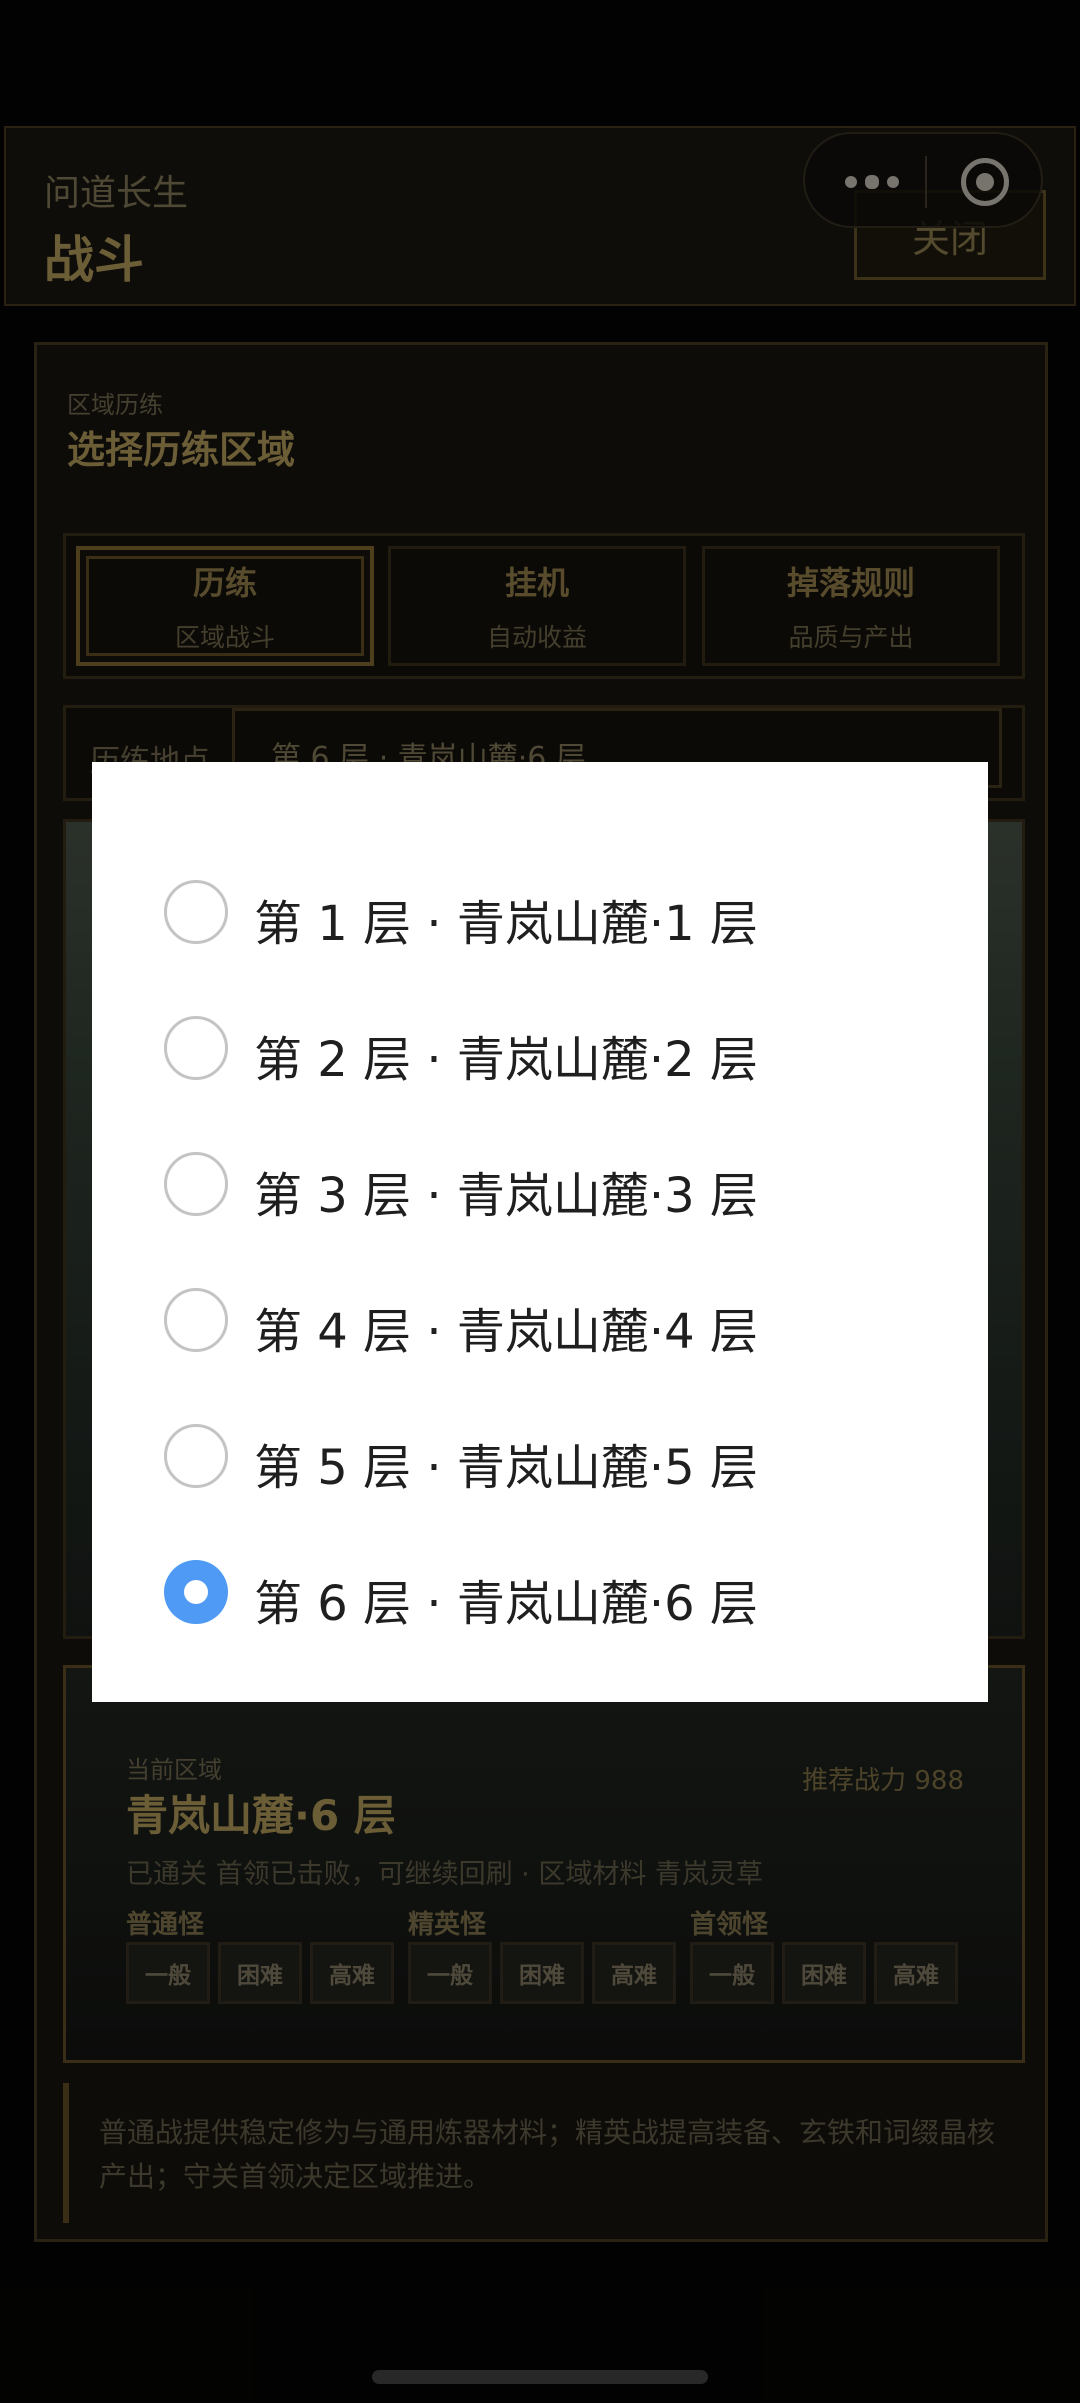 The image size is (1080, 2403). What do you see at coordinates (506, 924) in the screenshot?
I see `floor-option-label: 第 1 层 · 青岚山麓·1 层` at bounding box center [506, 924].